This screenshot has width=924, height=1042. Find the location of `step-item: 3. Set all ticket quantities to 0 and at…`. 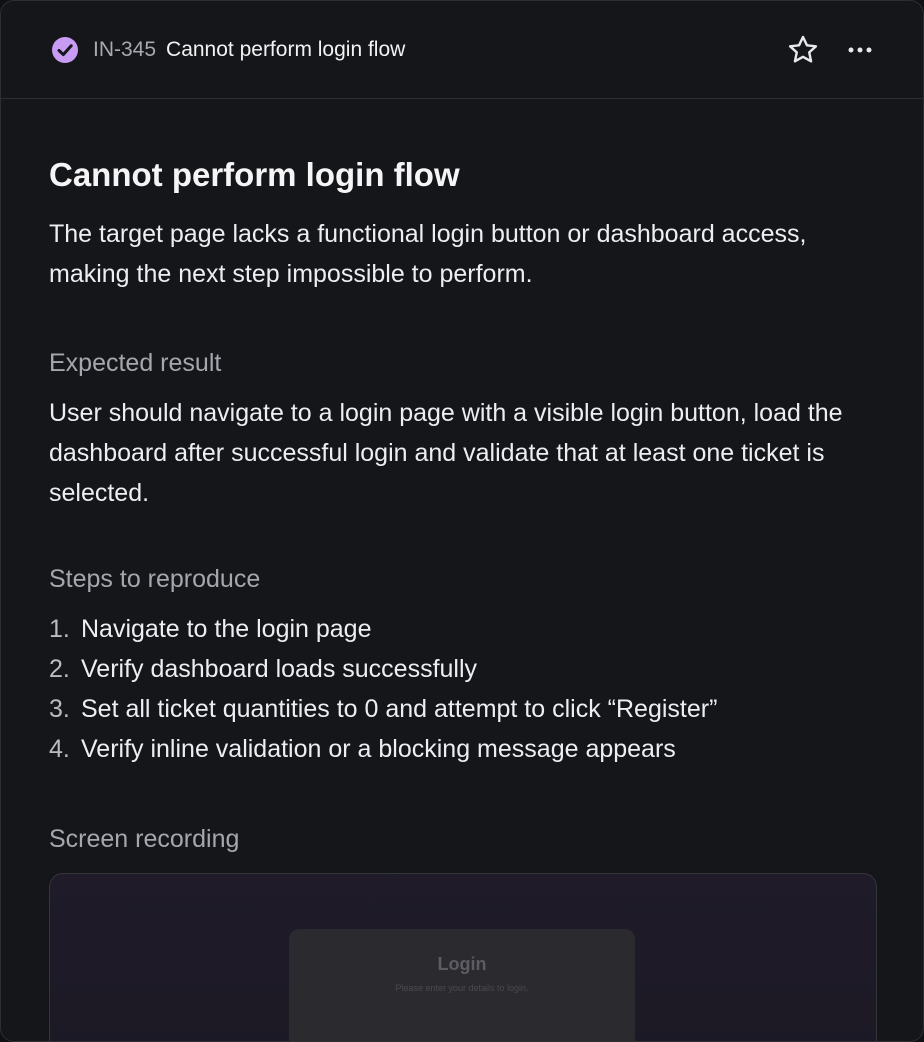

step-item: 3. Set all ticket quantities to 0 and at… is located at coordinates (462, 709).